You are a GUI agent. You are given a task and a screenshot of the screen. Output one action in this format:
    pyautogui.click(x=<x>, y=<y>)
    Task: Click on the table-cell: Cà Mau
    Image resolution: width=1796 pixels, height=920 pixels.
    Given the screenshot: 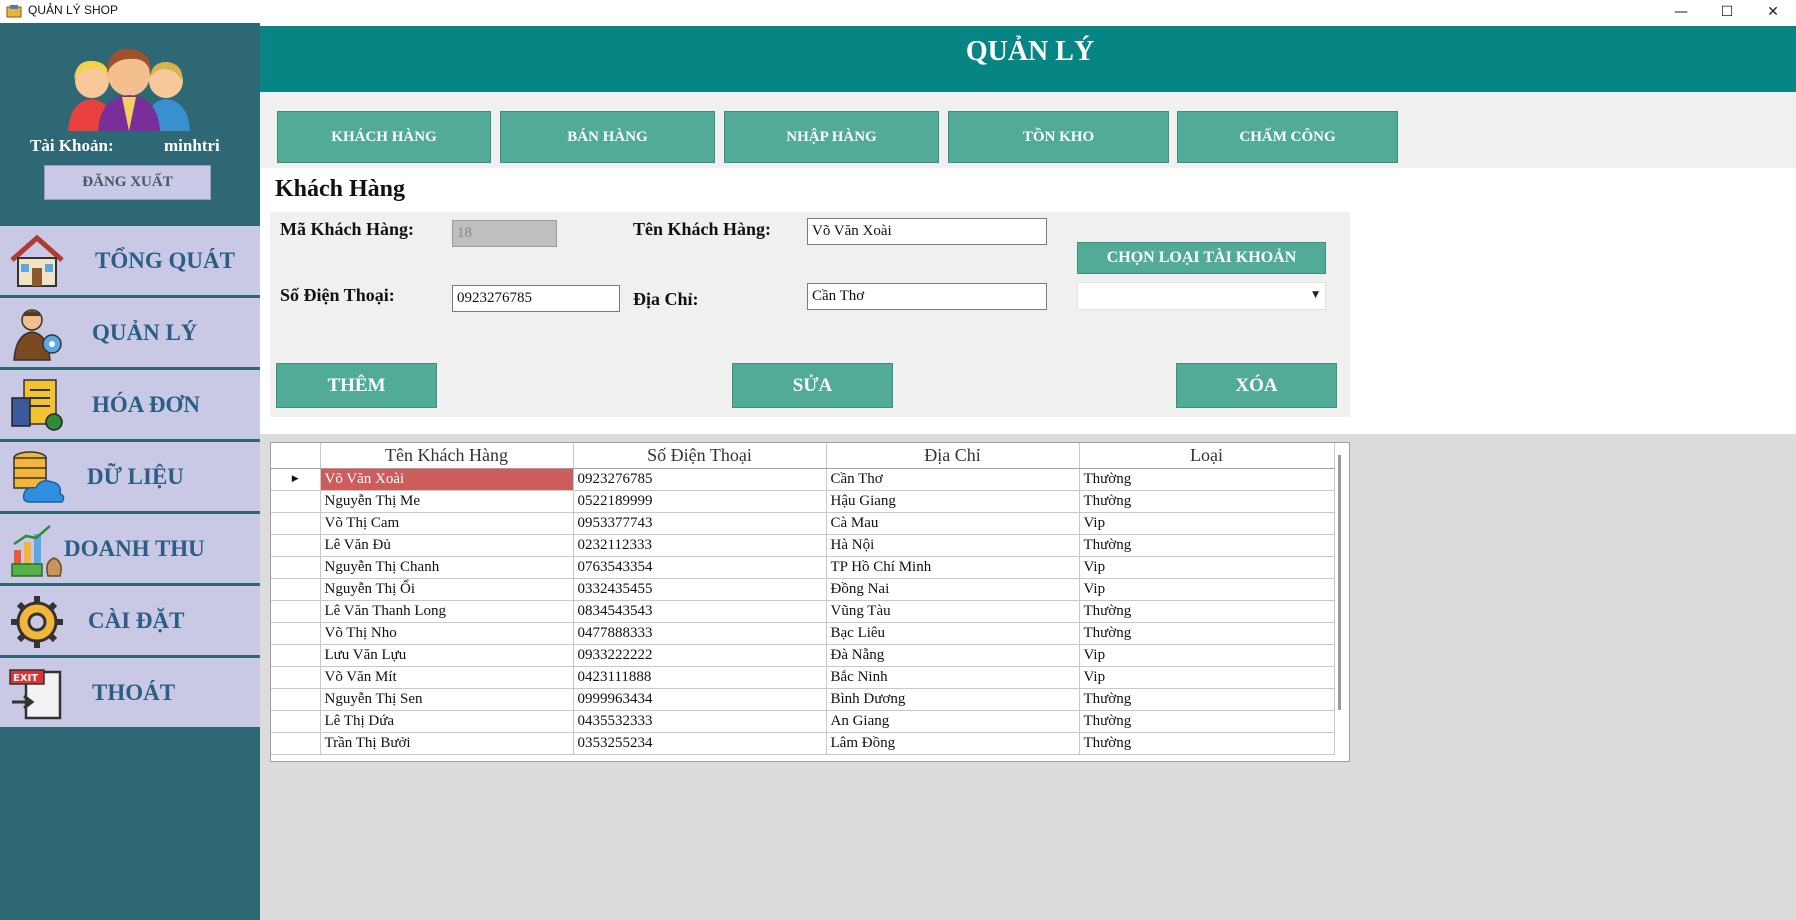 What is the action you would take?
    pyautogui.click(x=953, y=523)
    